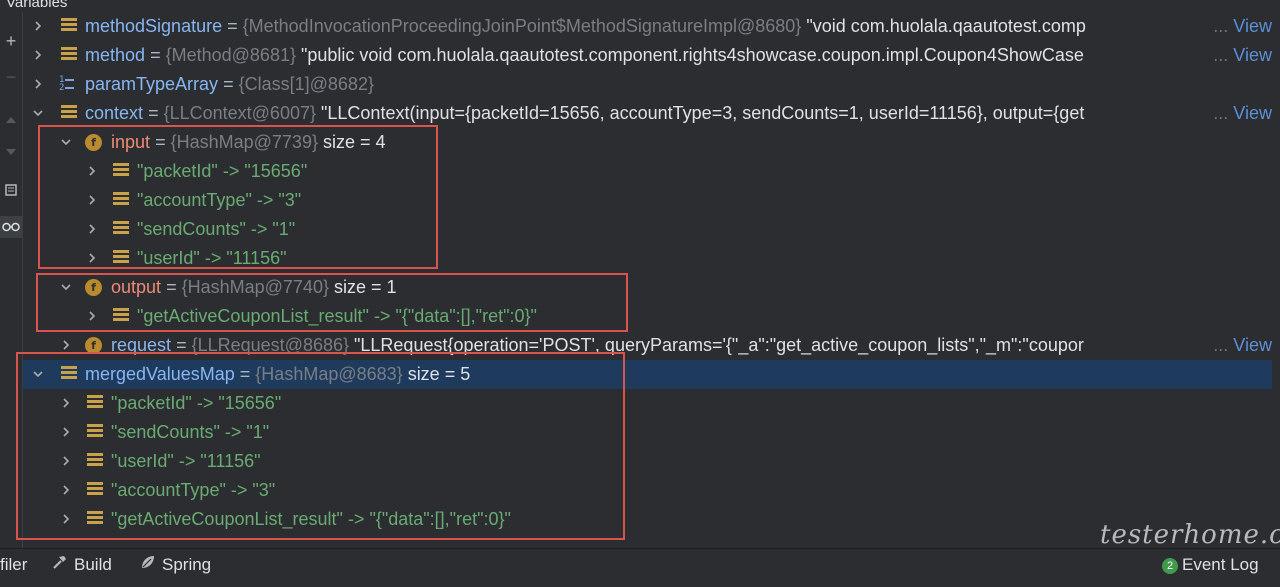 This screenshot has height=587, width=1280. I want to click on panel-title: Variables, so click(37, 5).